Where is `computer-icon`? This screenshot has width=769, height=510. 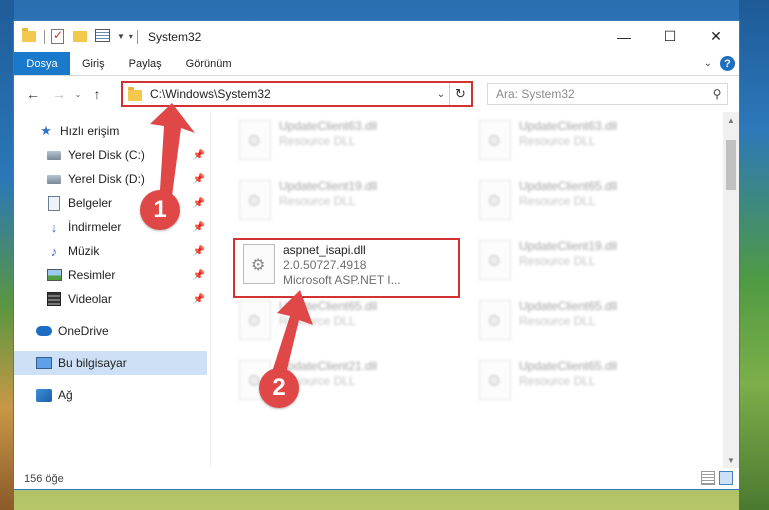 computer-icon is located at coordinates (44, 363).